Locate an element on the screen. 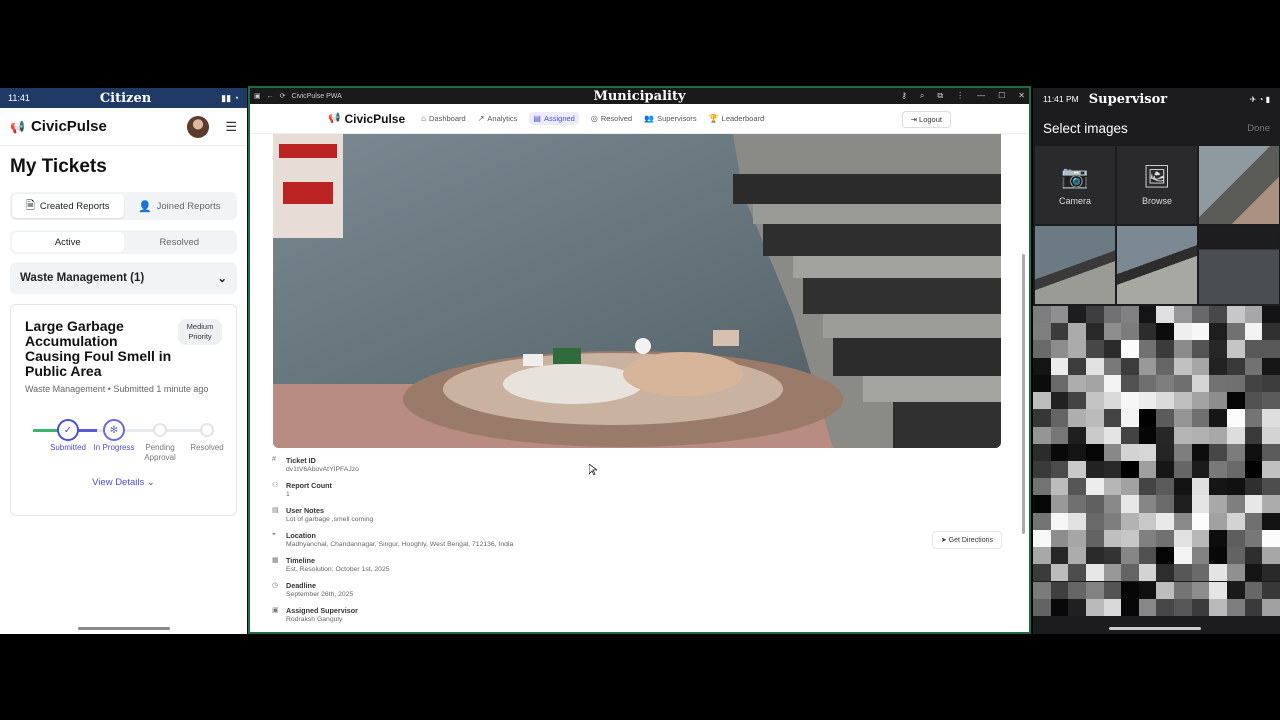 The height and width of the screenshot is (720, 1280). done-button: Done is located at coordinates (1258, 128).